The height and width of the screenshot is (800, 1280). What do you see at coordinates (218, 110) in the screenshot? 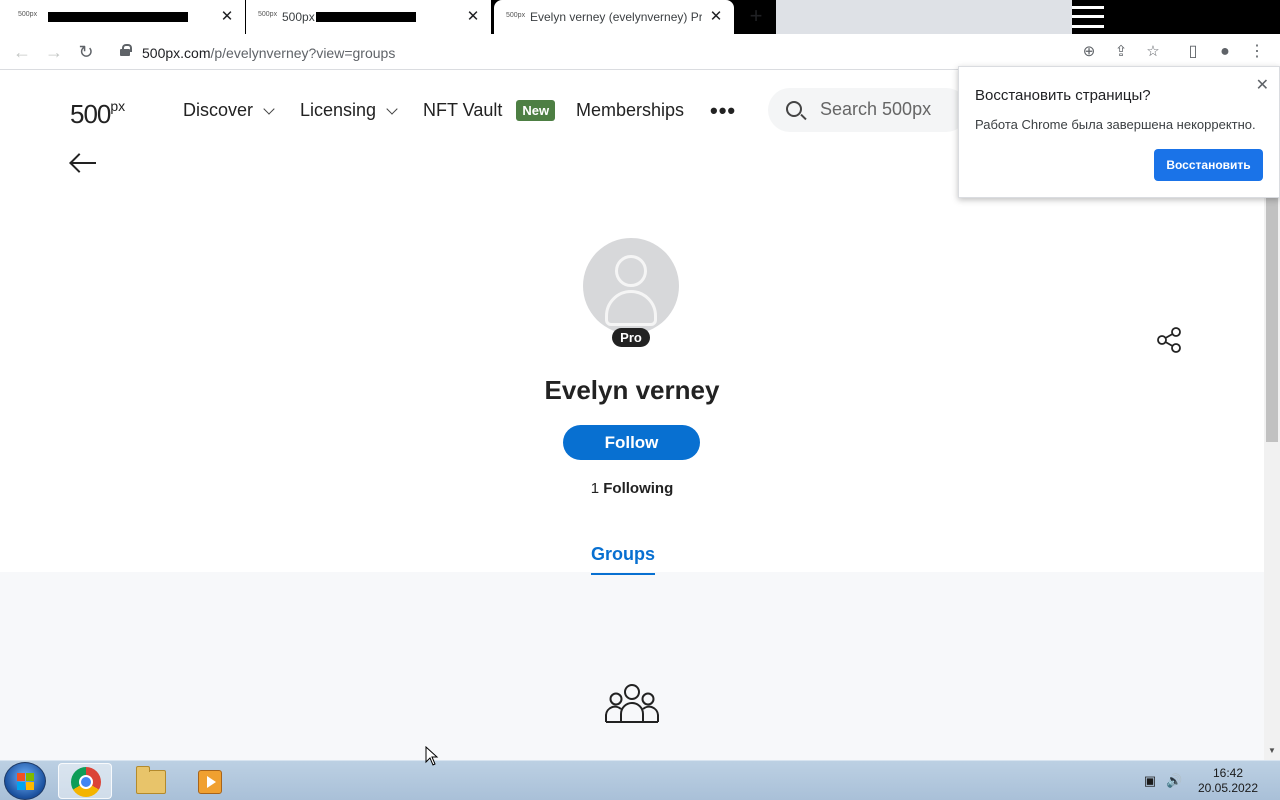
I see `nav-discover-label: Discover` at bounding box center [218, 110].